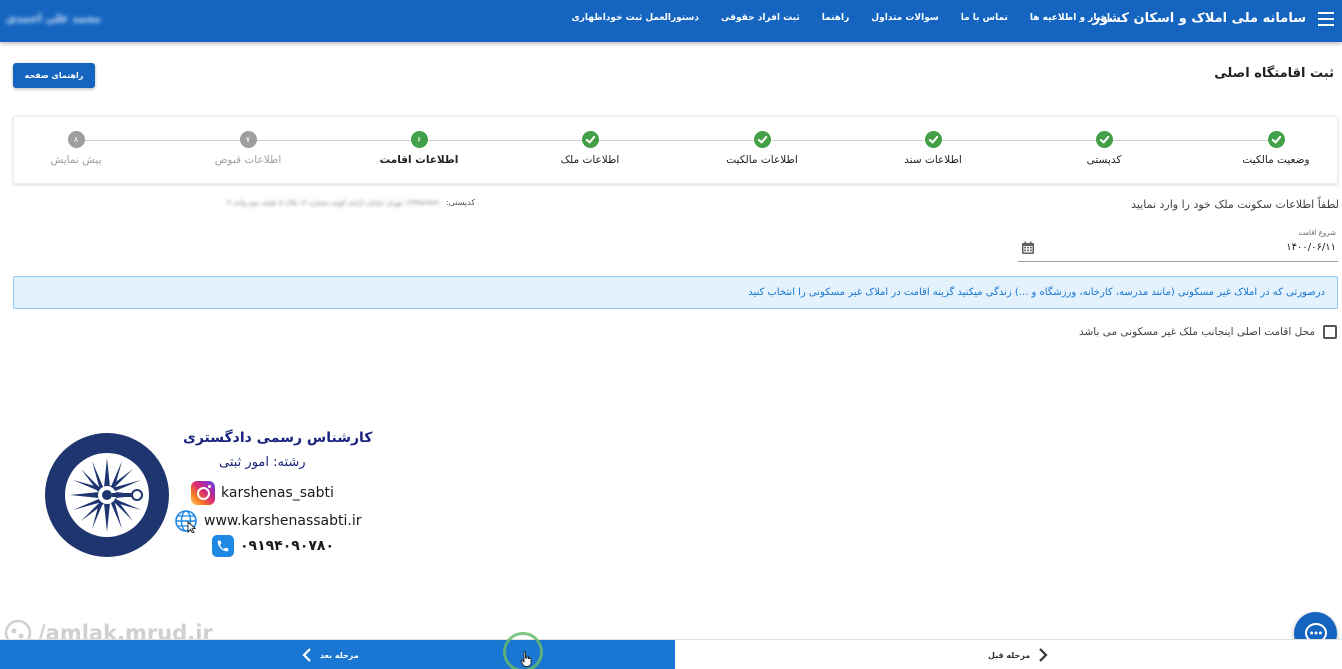 This screenshot has width=1342, height=669. Describe the element at coordinates (76, 139) in the screenshot. I see `step-number: ۸` at that location.